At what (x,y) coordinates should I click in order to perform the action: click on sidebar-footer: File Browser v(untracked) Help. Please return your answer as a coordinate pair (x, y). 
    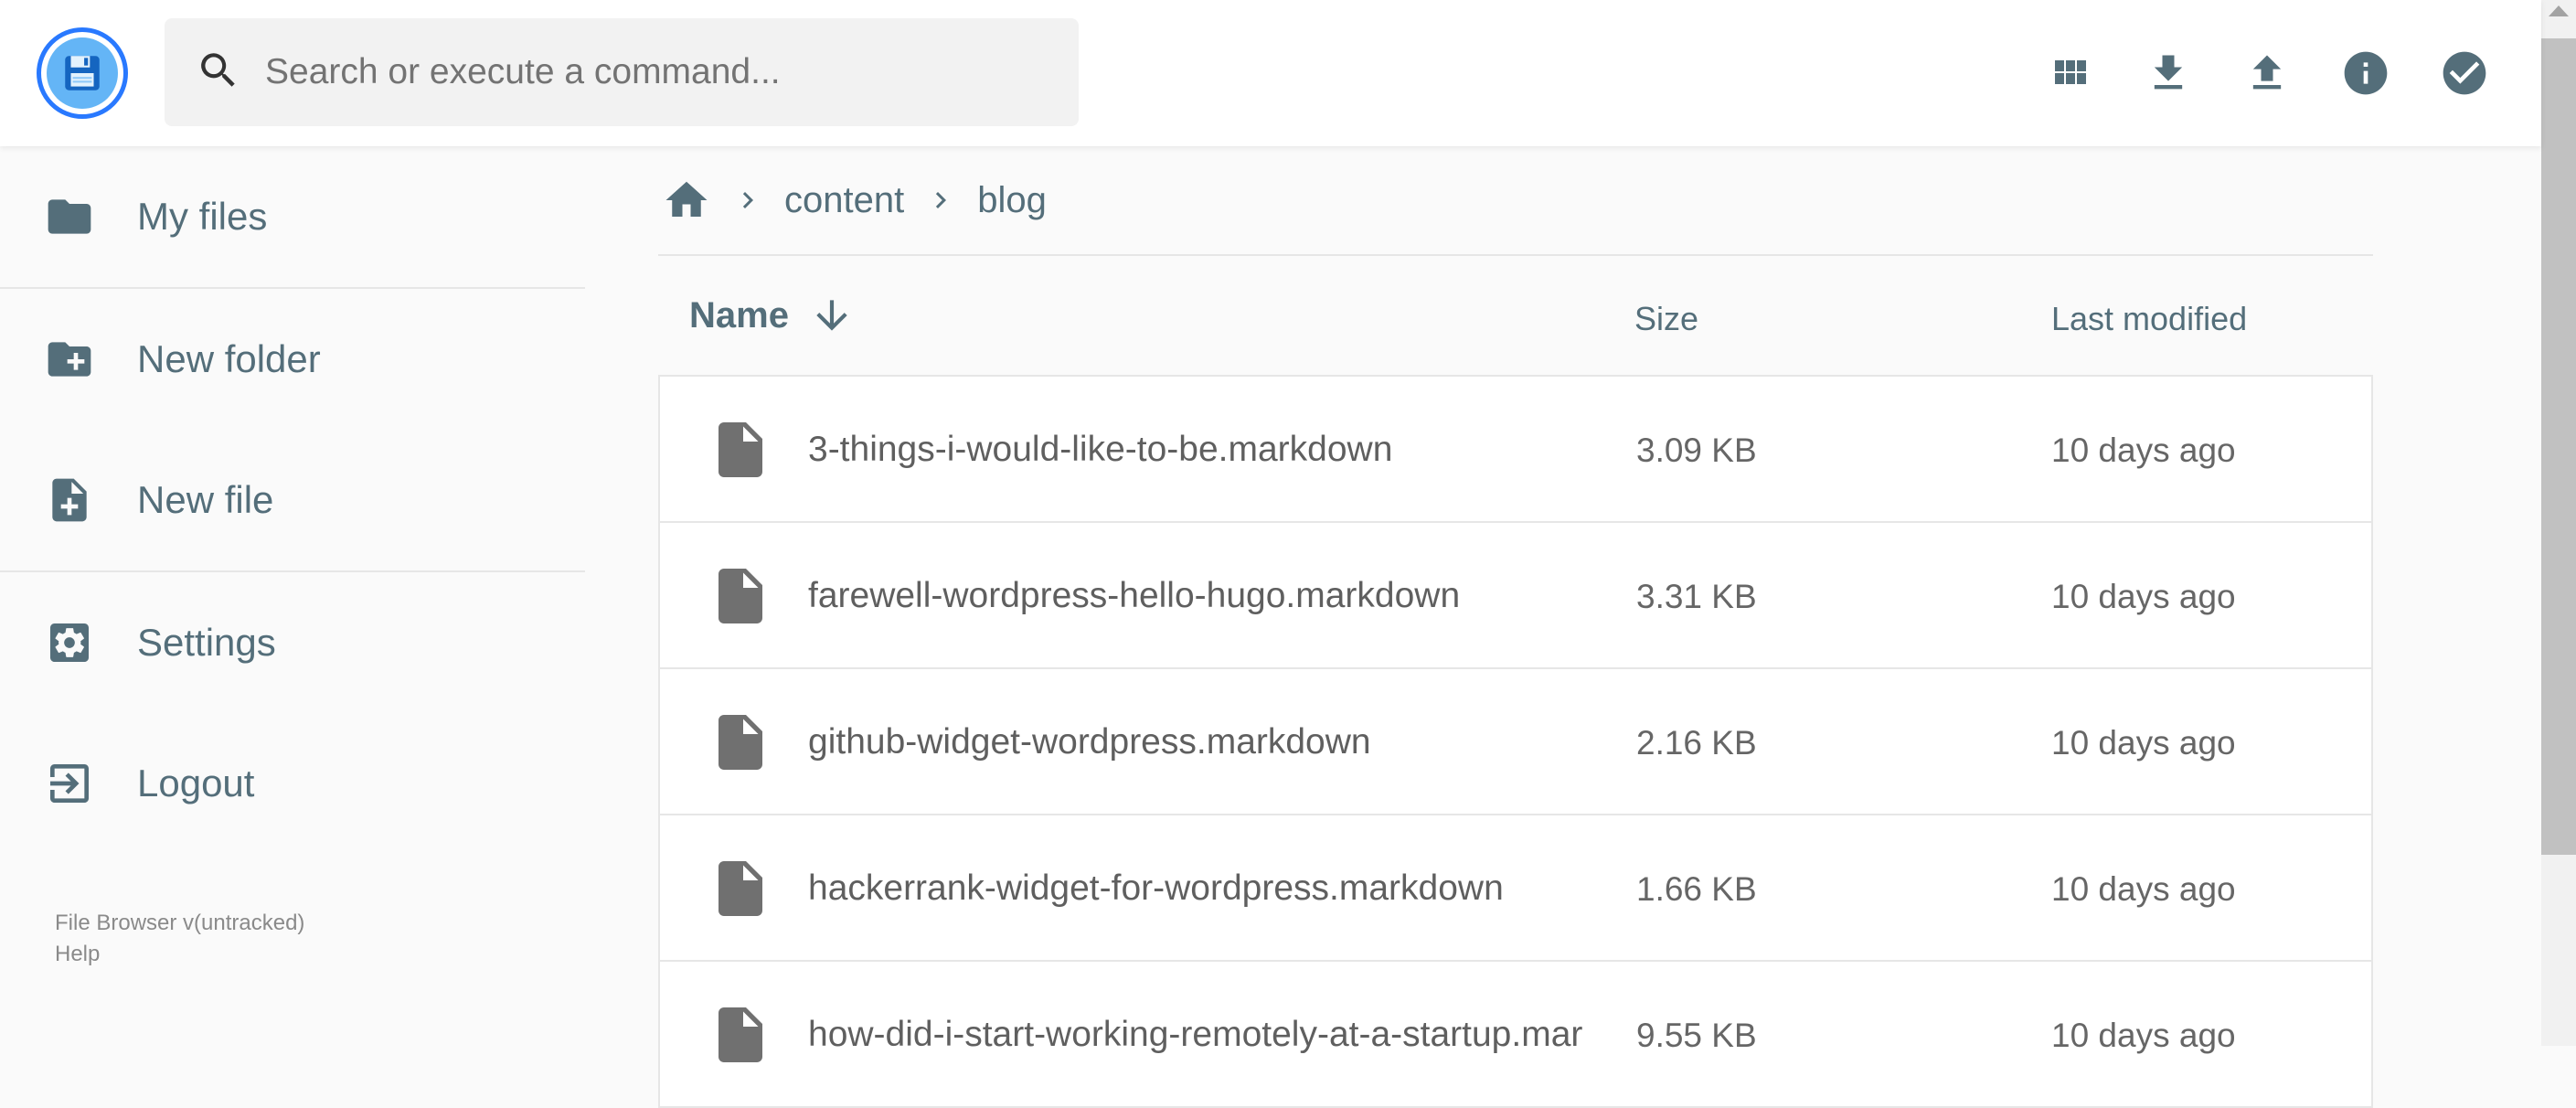
    Looking at the image, I should click on (179, 939).